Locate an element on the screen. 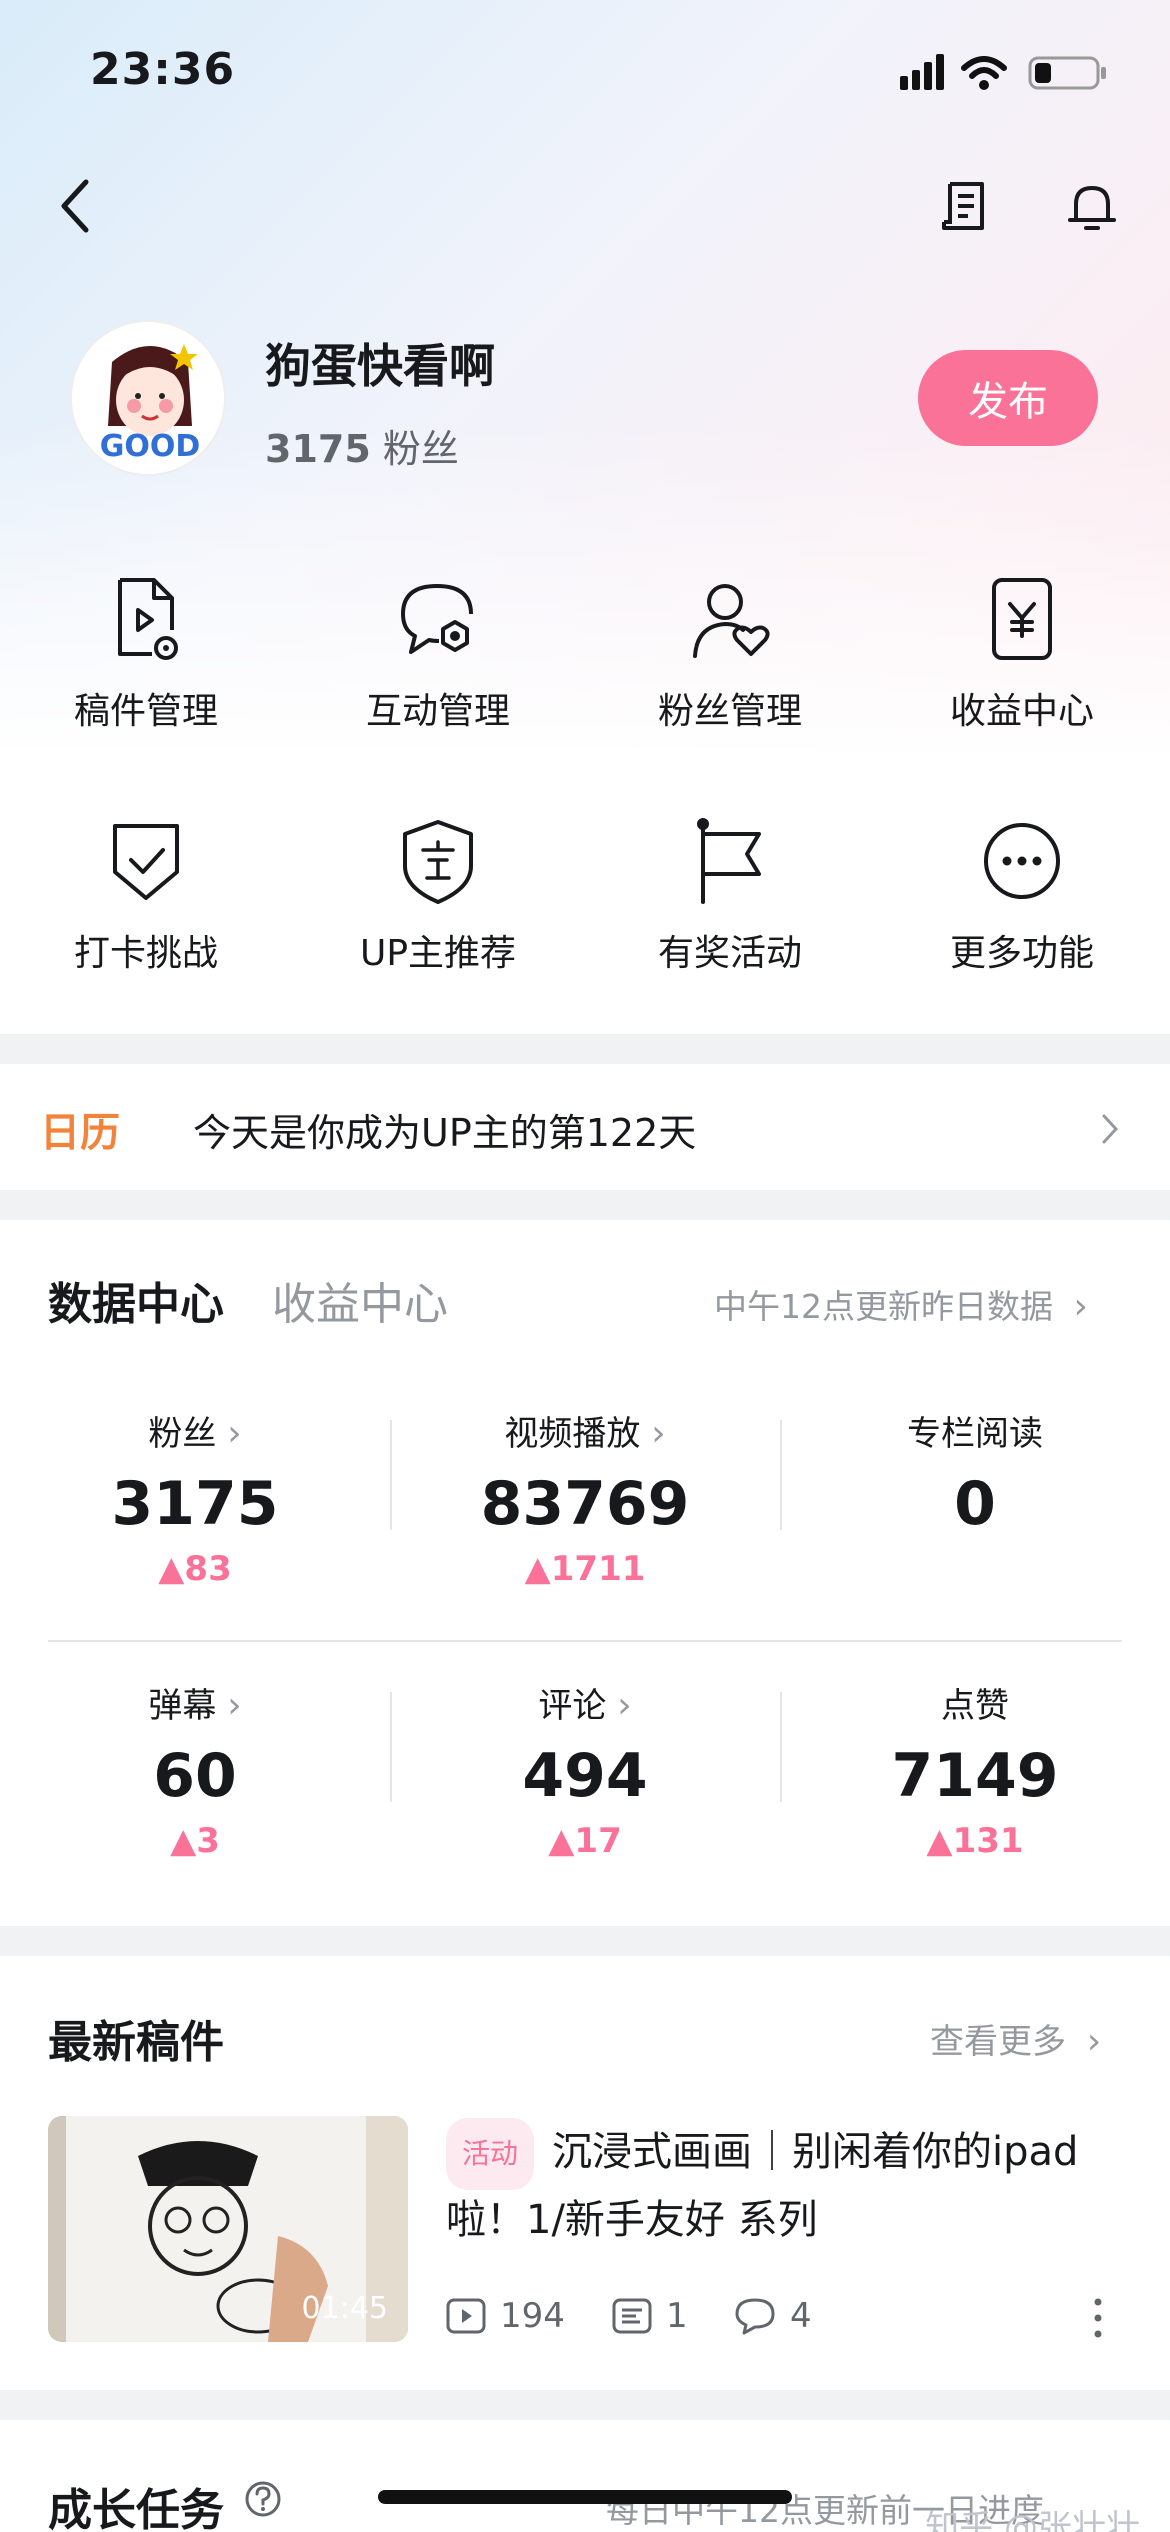 The width and height of the screenshot is (1170, 2532). video-plays: 194 is located at coordinates (505, 2316).